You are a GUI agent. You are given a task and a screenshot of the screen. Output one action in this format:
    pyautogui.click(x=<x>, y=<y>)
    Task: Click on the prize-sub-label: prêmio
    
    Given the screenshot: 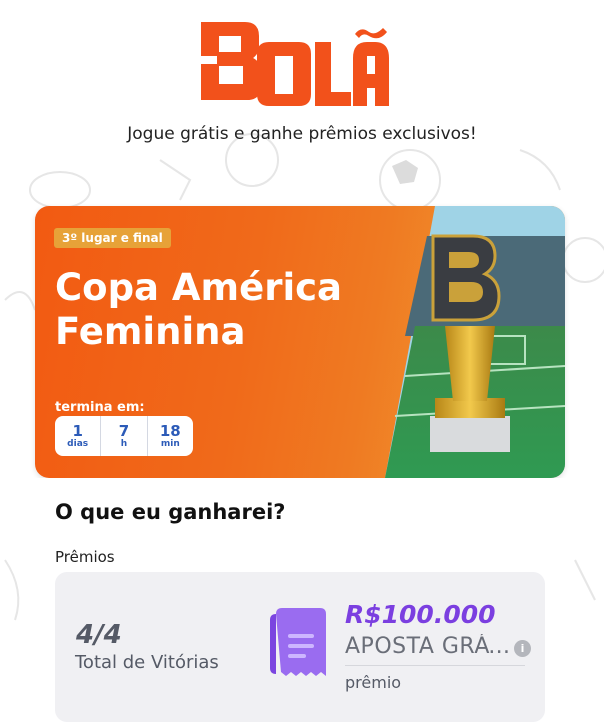 What is the action you would take?
    pyautogui.click(x=373, y=682)
    